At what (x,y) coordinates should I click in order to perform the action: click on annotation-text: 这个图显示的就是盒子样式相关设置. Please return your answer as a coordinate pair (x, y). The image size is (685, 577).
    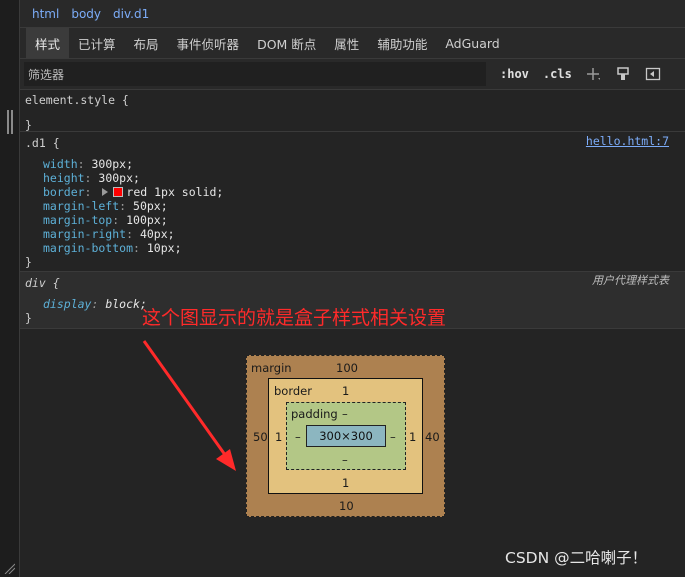
    Looking at the image, I should click on (294, 318).